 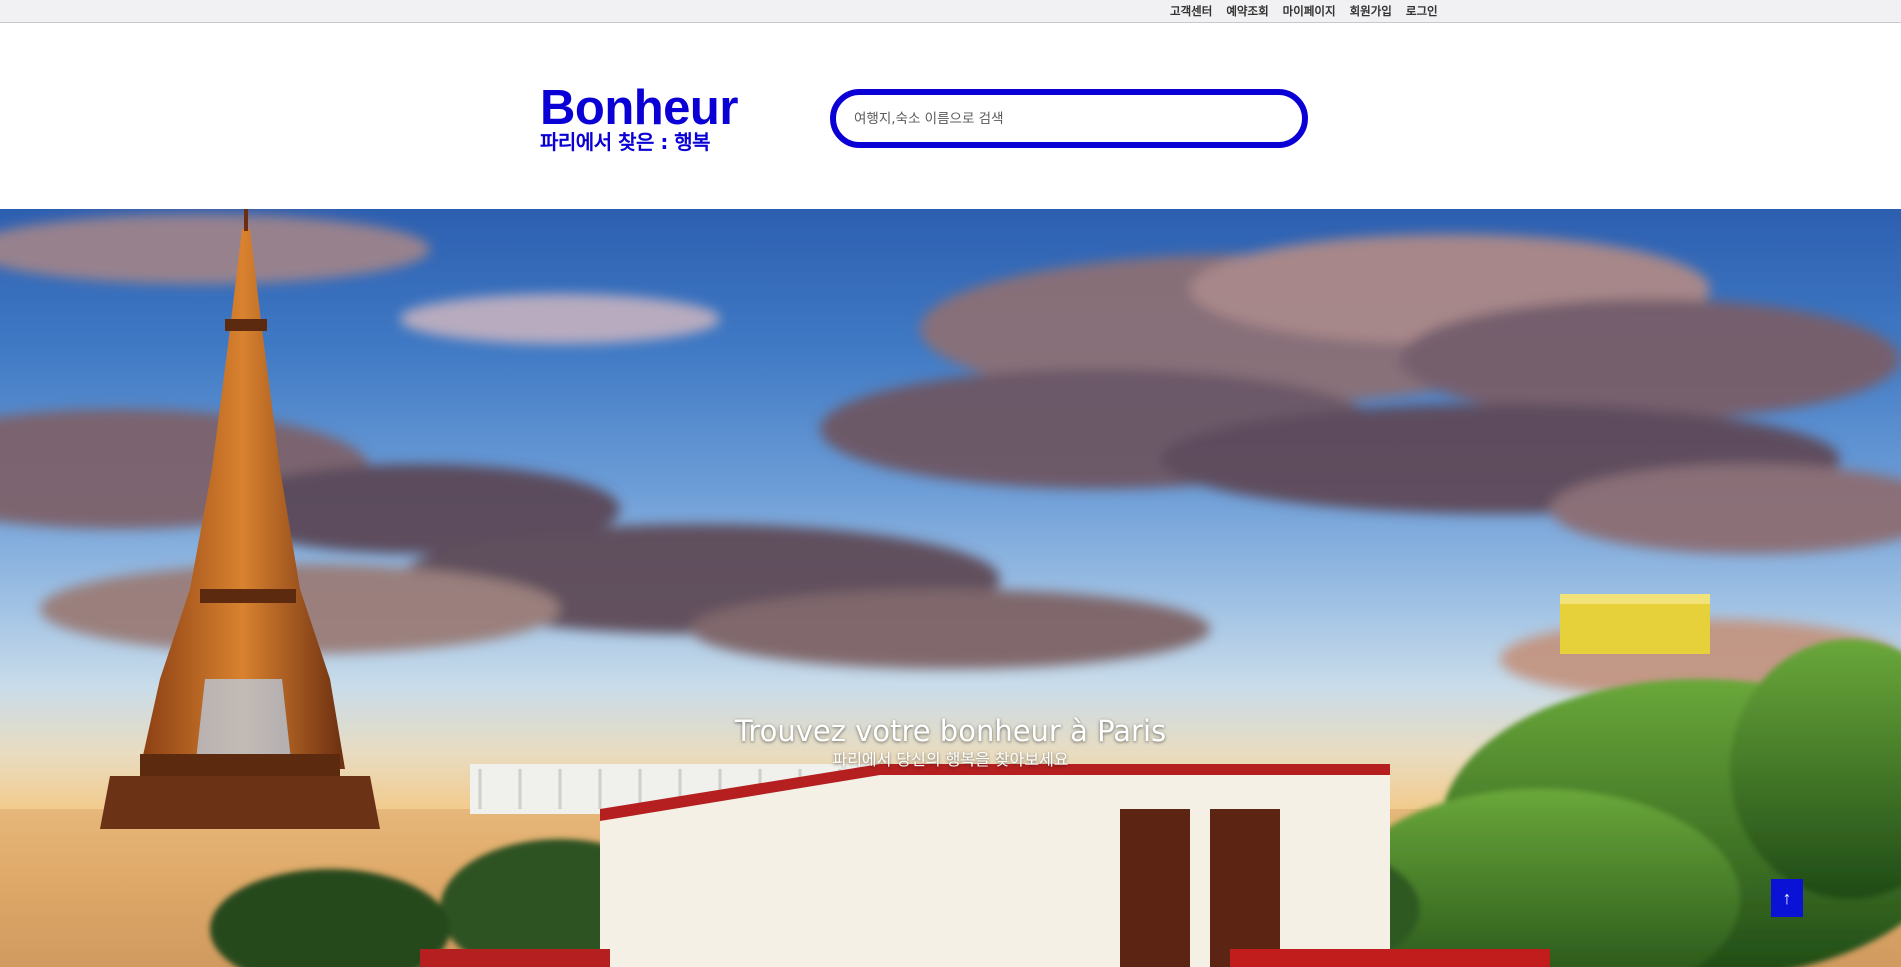 I want to click on hero-subtitle: 파리에서 당신의 행복을 찾아보세요, so click(x=950, y=759).